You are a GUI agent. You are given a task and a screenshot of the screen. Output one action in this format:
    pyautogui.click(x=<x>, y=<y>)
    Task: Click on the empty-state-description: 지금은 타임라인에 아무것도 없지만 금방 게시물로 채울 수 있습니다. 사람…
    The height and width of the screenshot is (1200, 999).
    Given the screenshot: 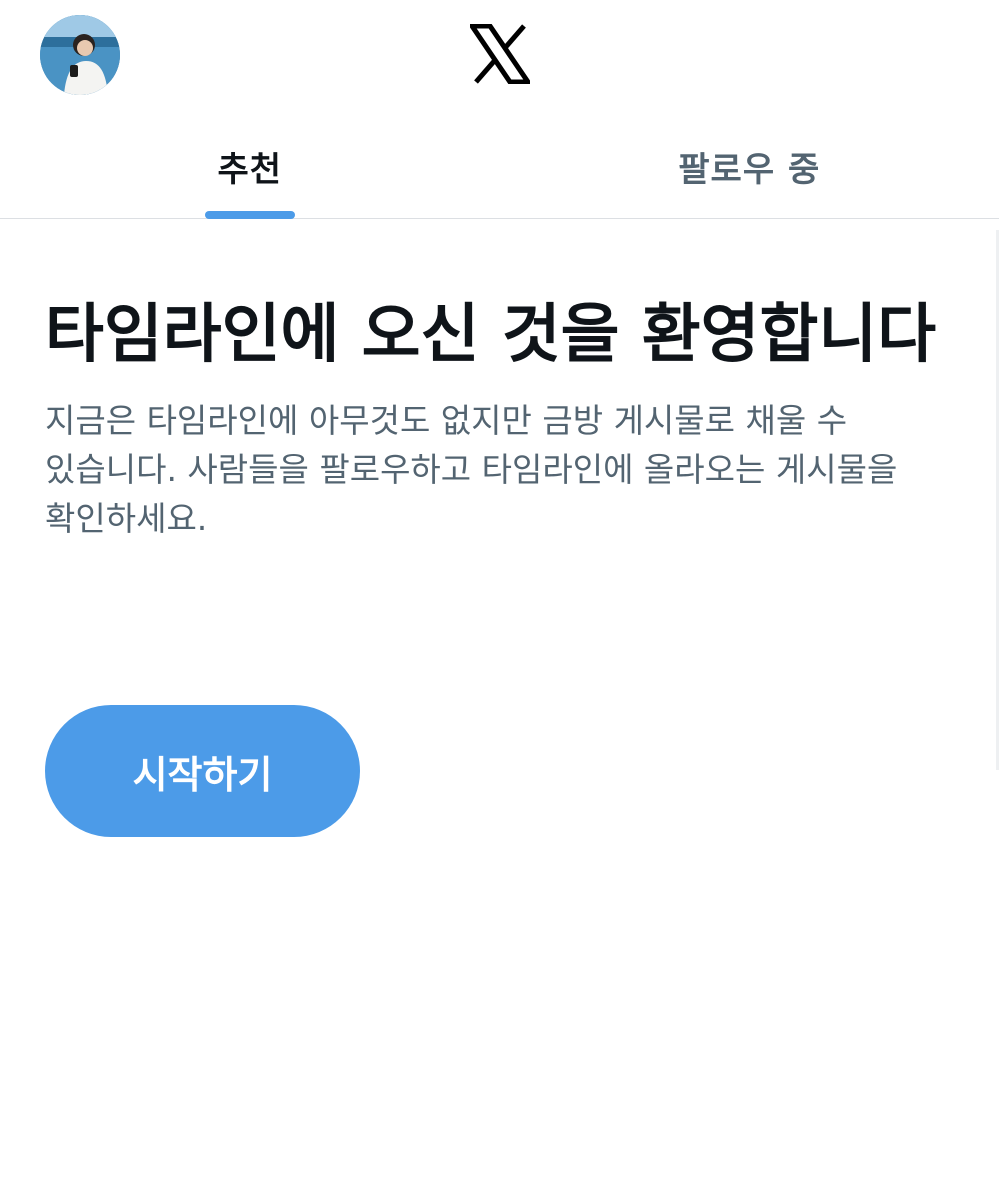 What is the action you would take?
    pyautogui.click(x=471, y=469)
    